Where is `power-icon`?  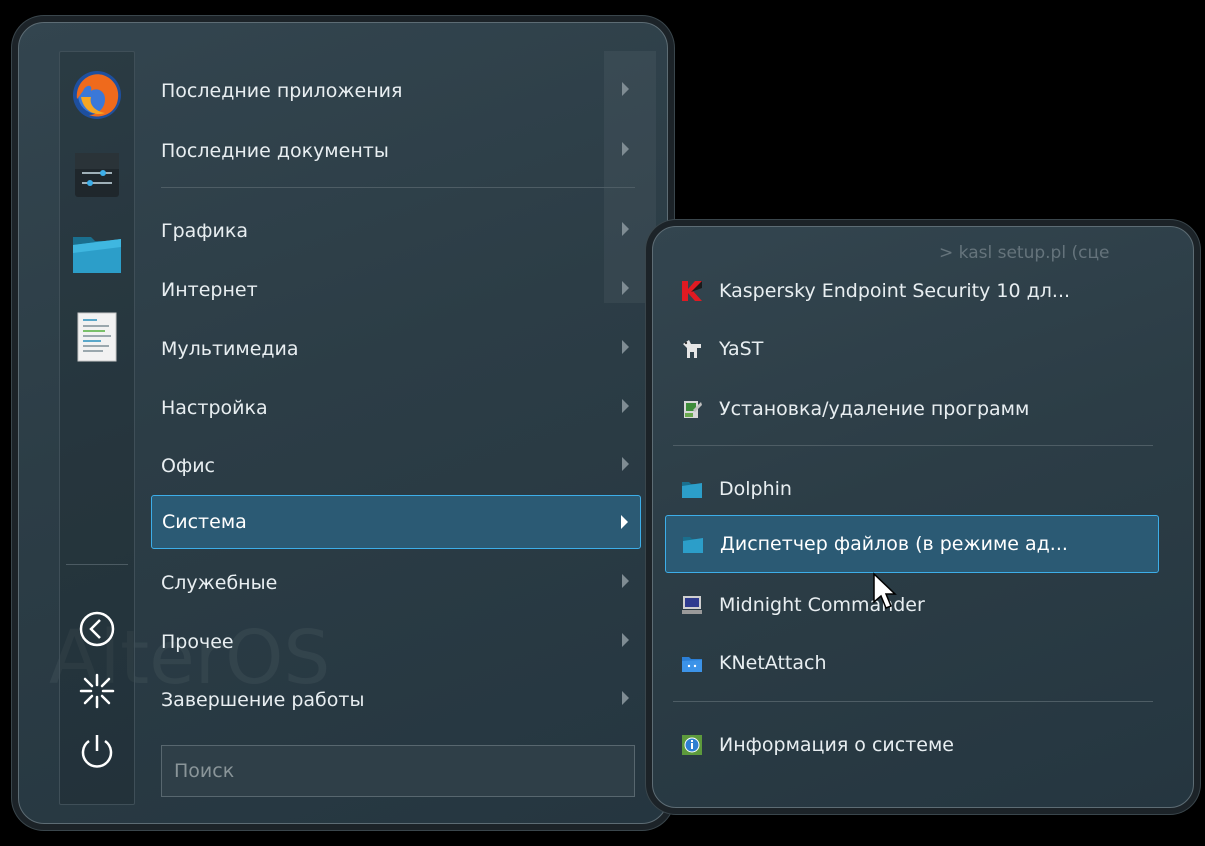 power-icon is located at coordinates (97, 751).